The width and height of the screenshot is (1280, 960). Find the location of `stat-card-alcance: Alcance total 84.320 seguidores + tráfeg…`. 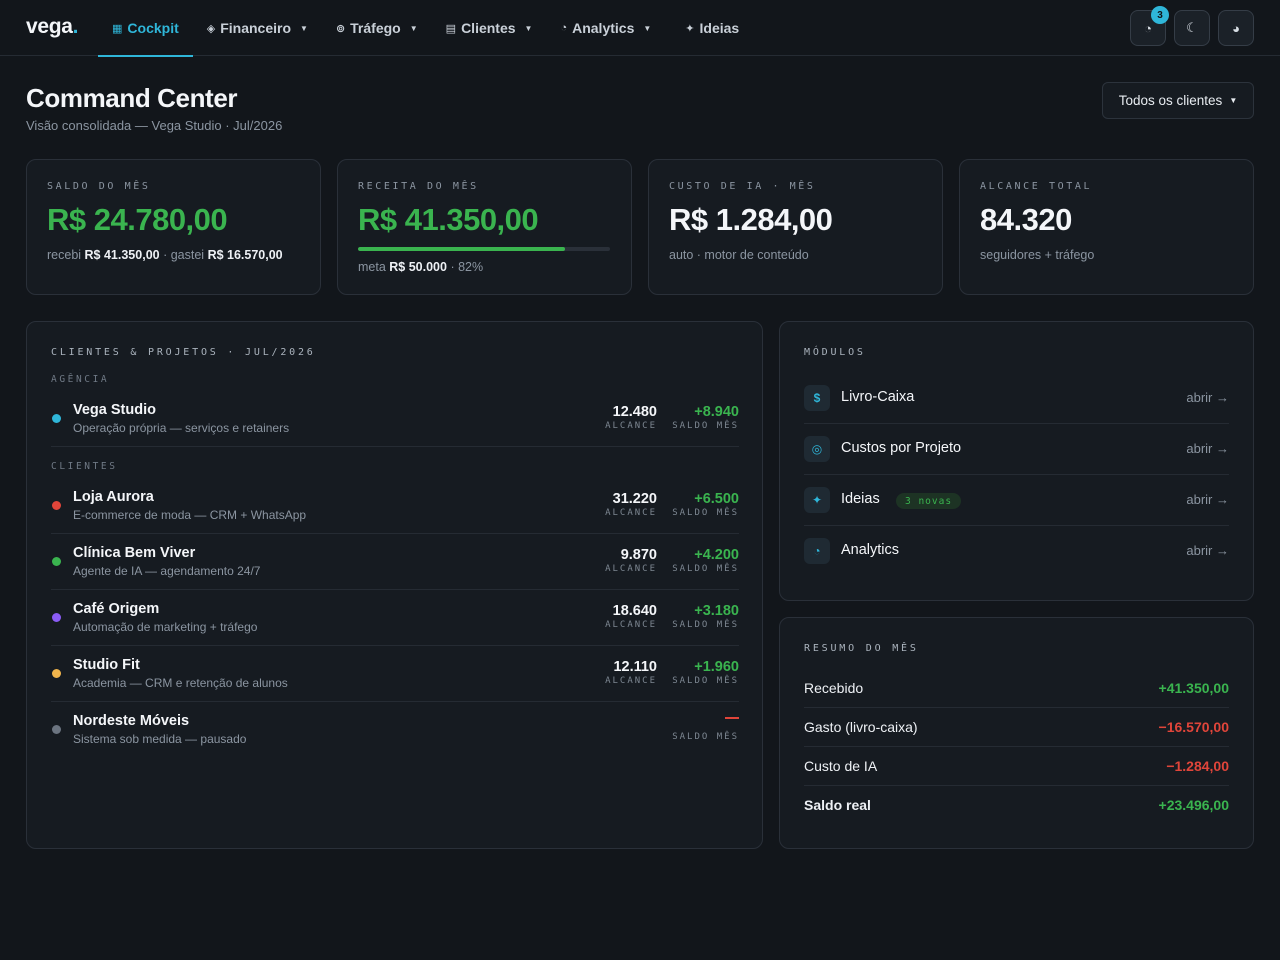

stat-card-alcance: Alcance total 84.320 seguidores + tráfeg… is located at coordinates (1106, 227).